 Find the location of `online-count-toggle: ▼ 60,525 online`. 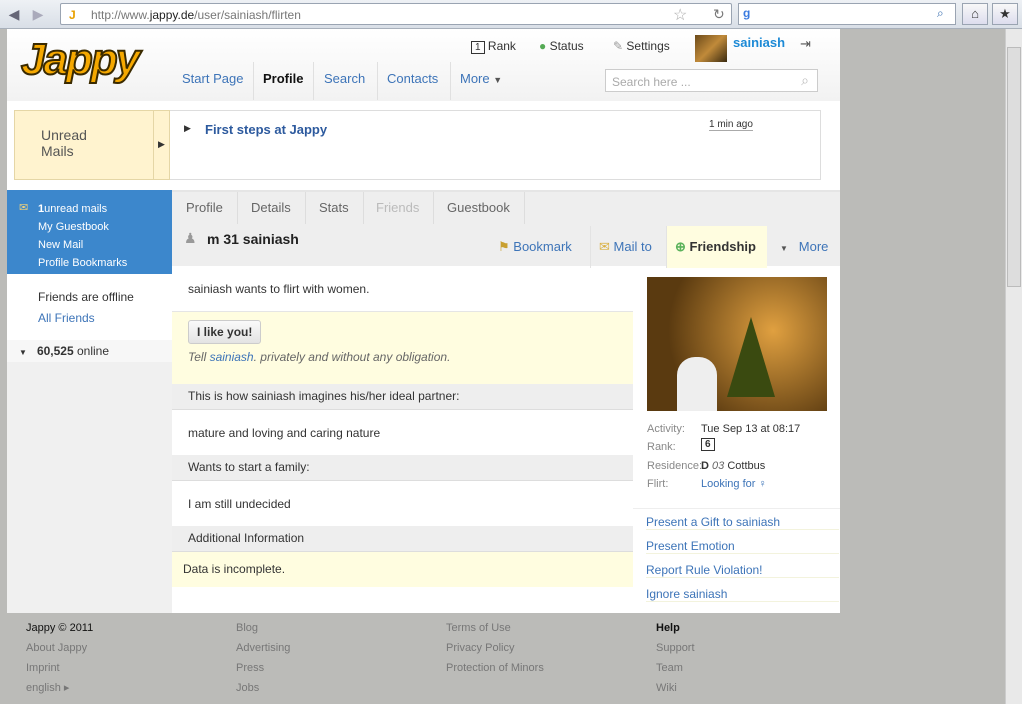

online-count-toggle: ▼ 60,525 online is located at coordinates (89, 351).